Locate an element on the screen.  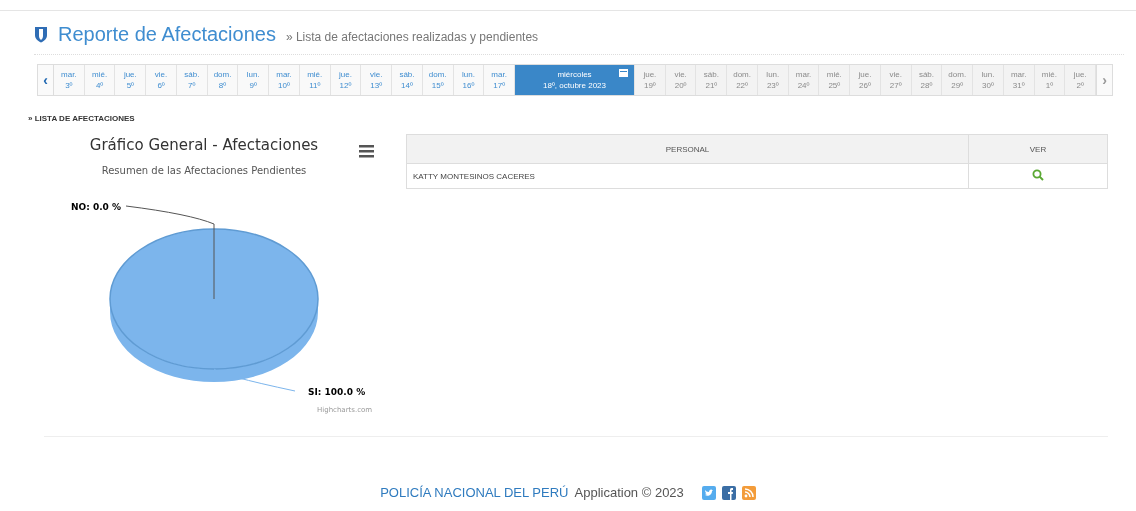
footer-brand: POLICÍA NACIONAL DEL PERÚ is located at coordinates (474, 492).